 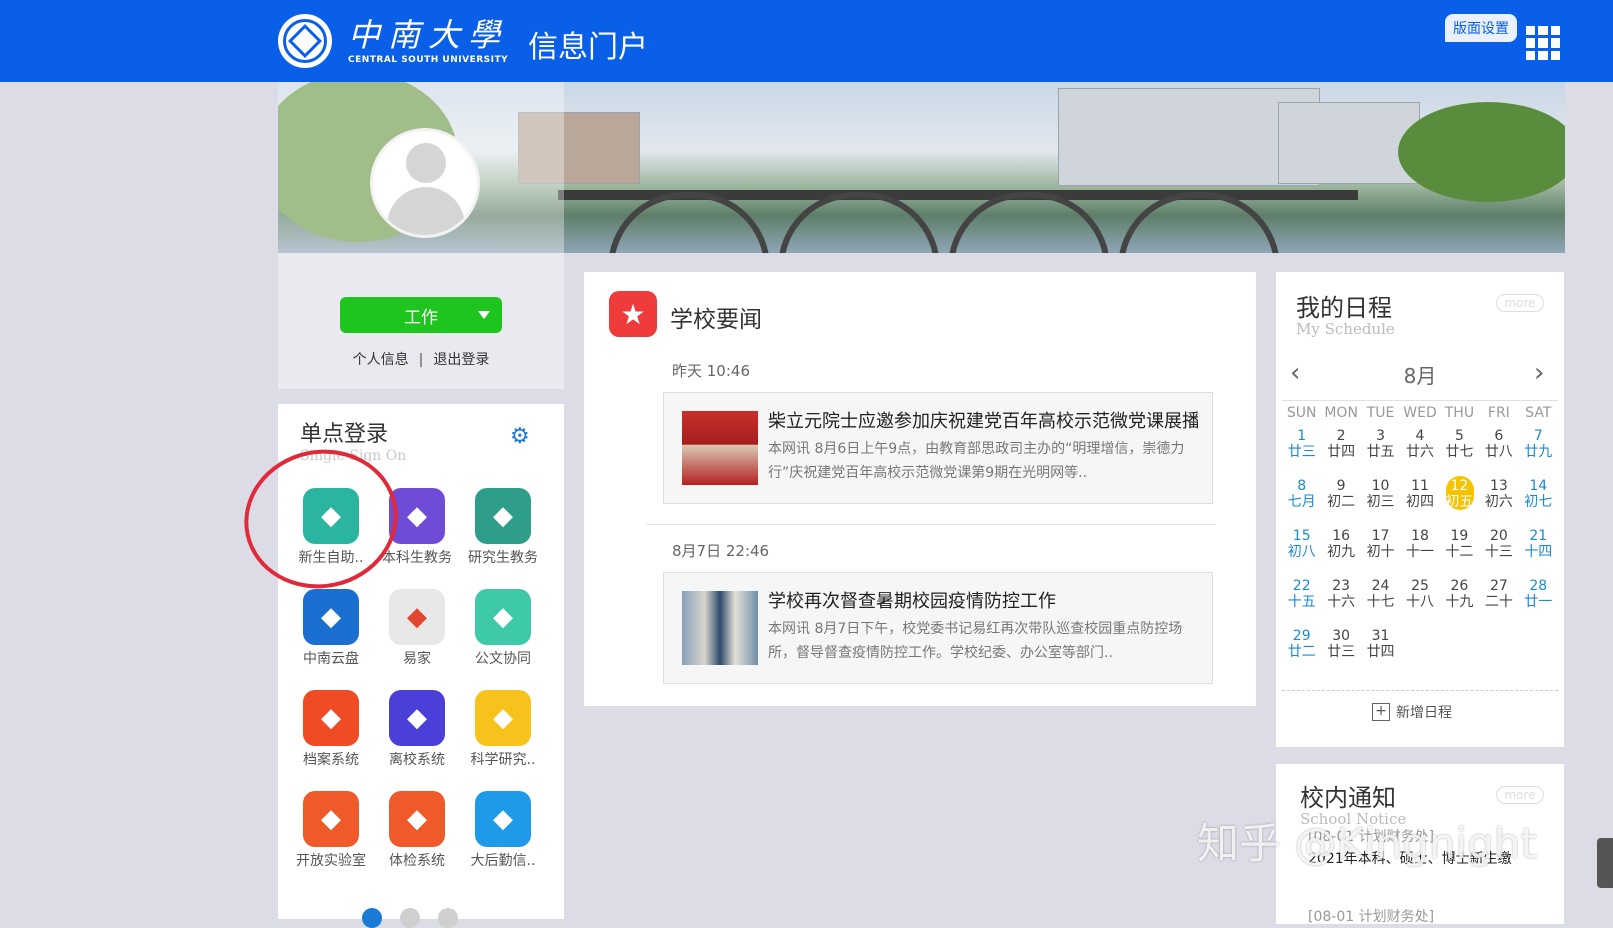 I want to click on sso-app-item: ◆ 大后勤信.., so click(x=503, y=830).